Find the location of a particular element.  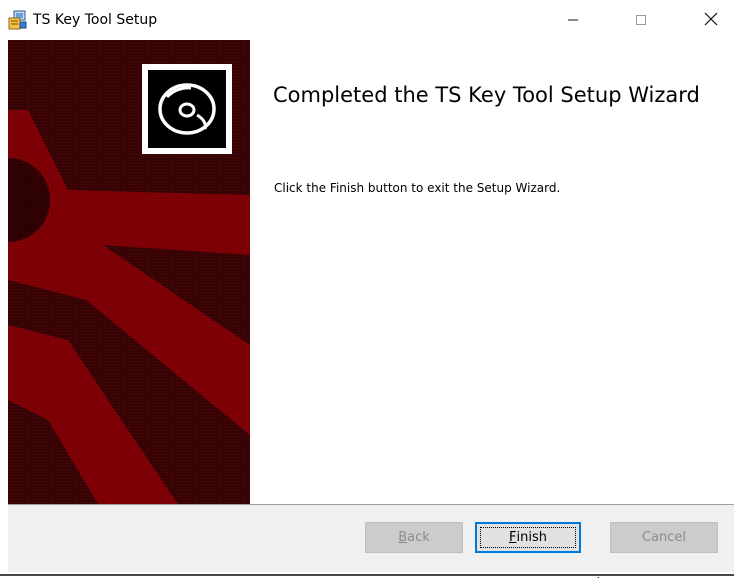

window-bottom-border is located at coordinates (367, 575).